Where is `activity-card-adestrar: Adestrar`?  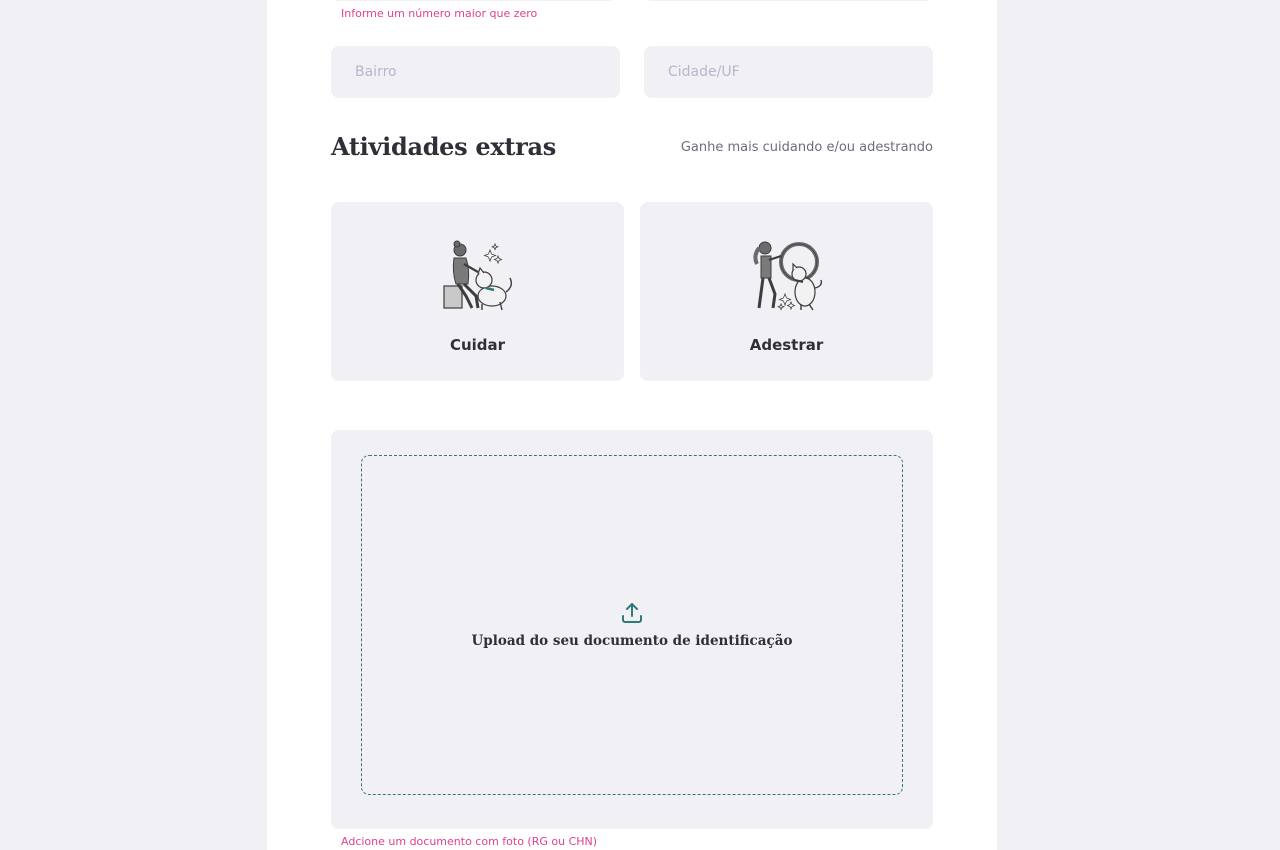
activity-card-adestrar: Adestrar is located at coordinates (786, 291).